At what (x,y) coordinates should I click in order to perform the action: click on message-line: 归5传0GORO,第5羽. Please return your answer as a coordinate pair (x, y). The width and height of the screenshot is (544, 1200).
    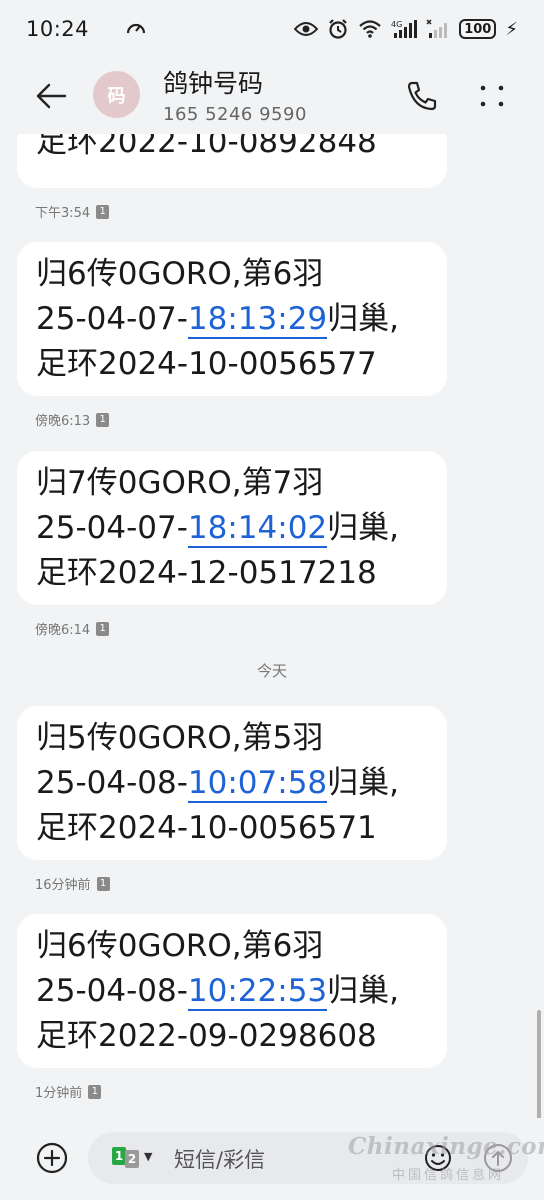
    Looking at the image, I should click on (180, 738).